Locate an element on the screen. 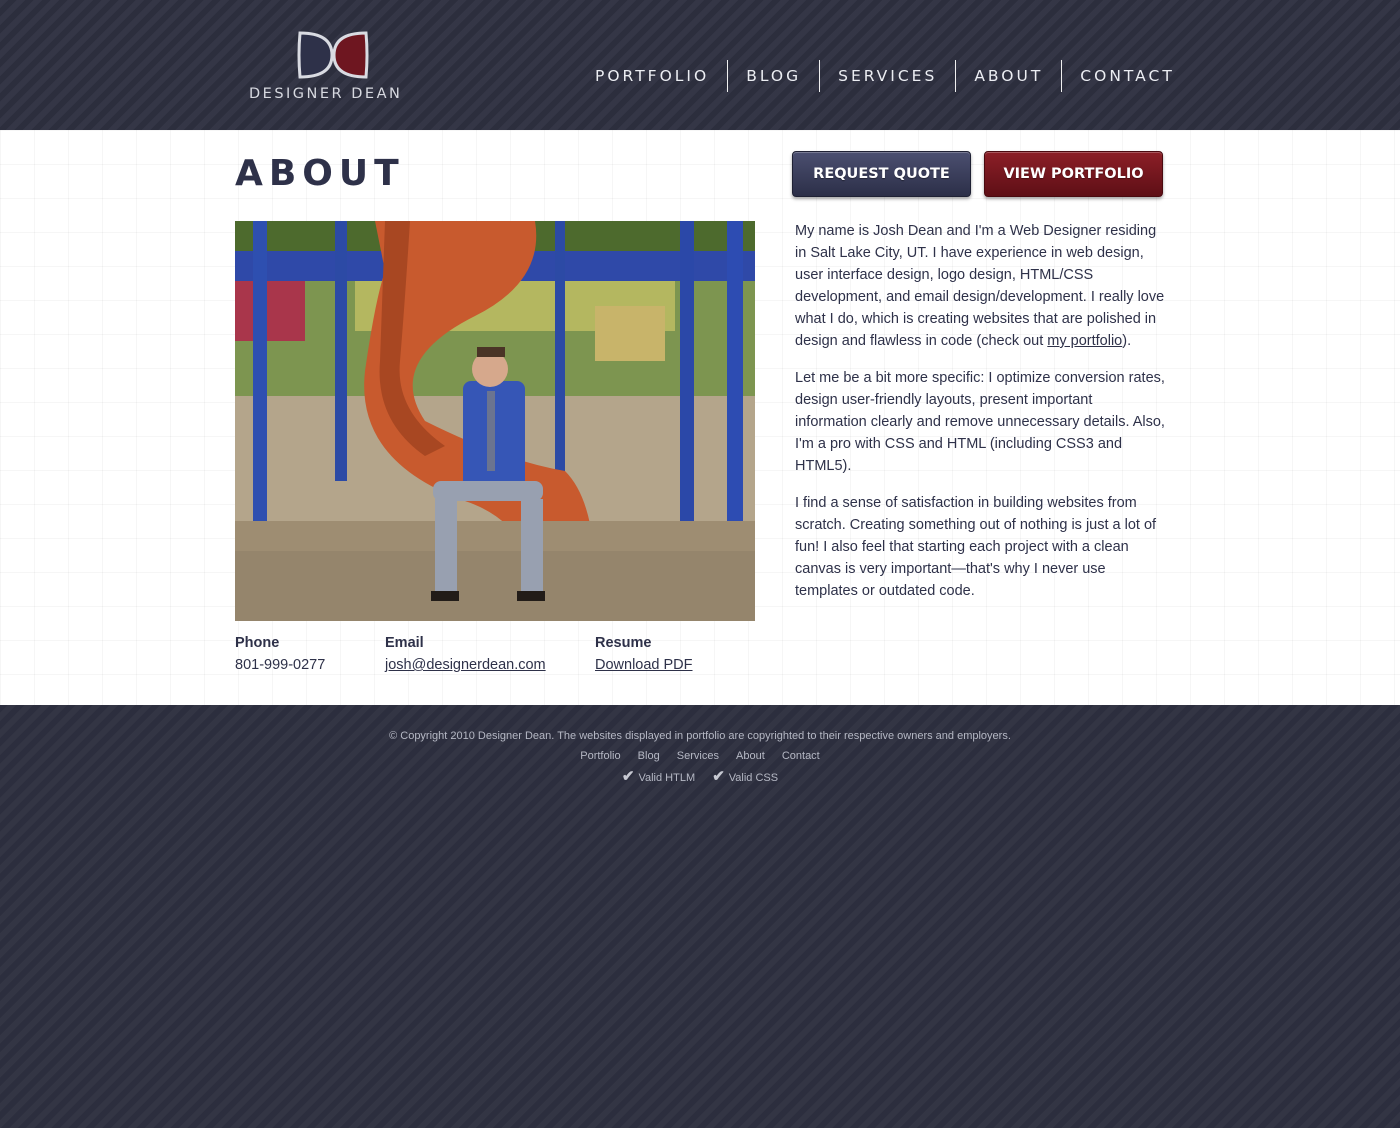  valid-html-label: Valid HTLM is located at coordinates (667, 778).